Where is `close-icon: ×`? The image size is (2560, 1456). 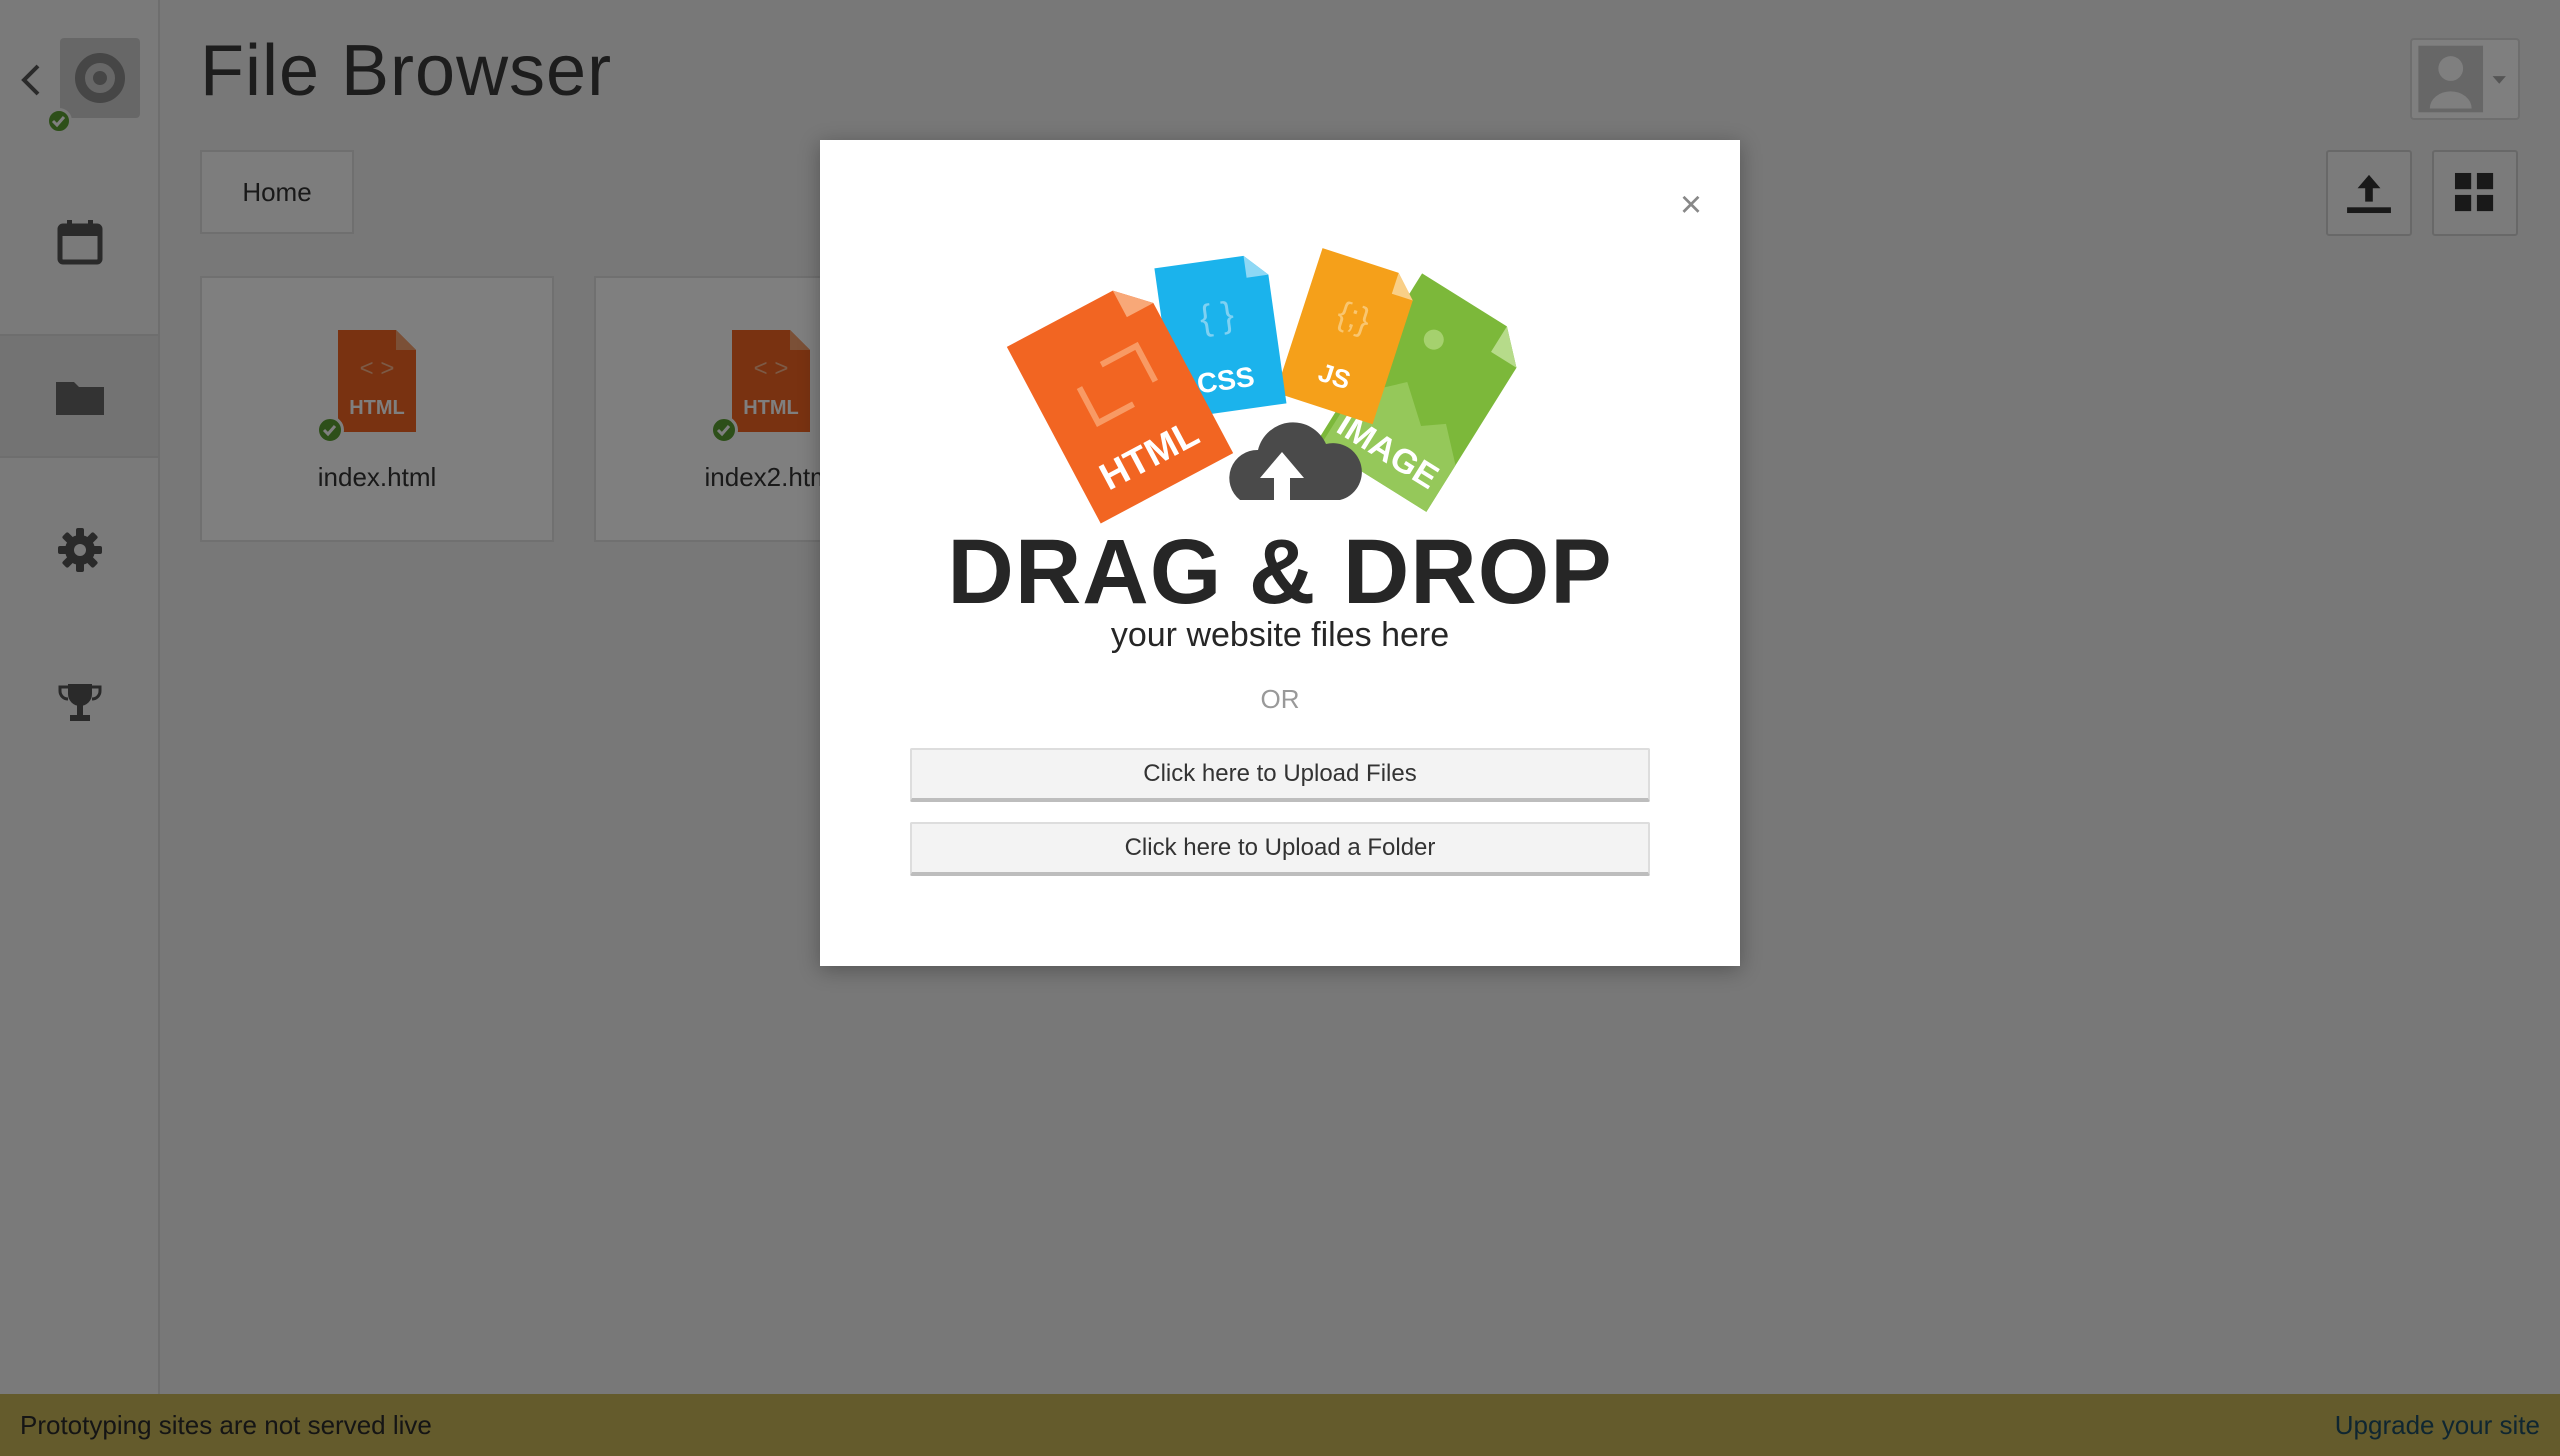
close-icon: × is located at coordinates (1691, 205).